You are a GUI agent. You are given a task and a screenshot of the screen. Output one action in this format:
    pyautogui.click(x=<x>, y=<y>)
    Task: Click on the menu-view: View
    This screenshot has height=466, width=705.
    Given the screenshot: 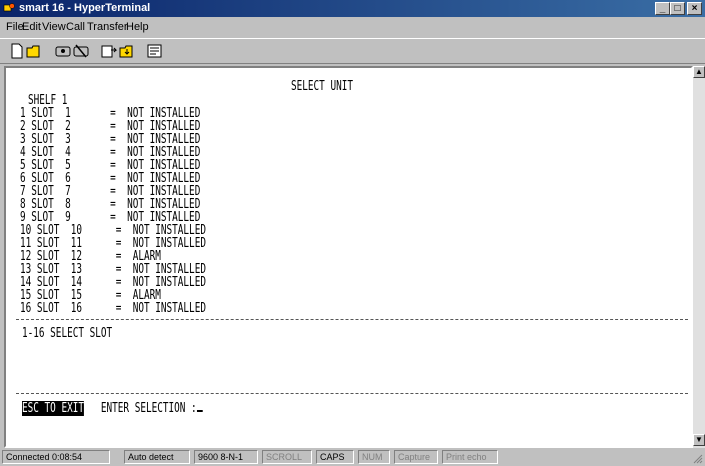 What is the action you would take?
    pyautogui.click(x=54, y=27)
    